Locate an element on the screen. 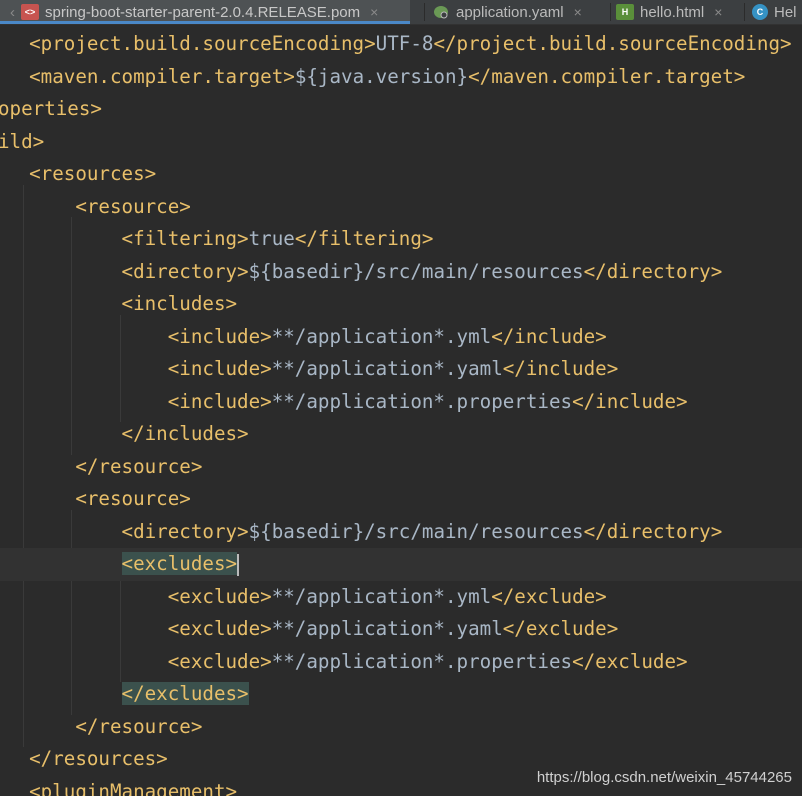 The height and width of the screenshot is (796, 802). code-line: <filtering>true</filtering> is located at coordinates (217, 239).